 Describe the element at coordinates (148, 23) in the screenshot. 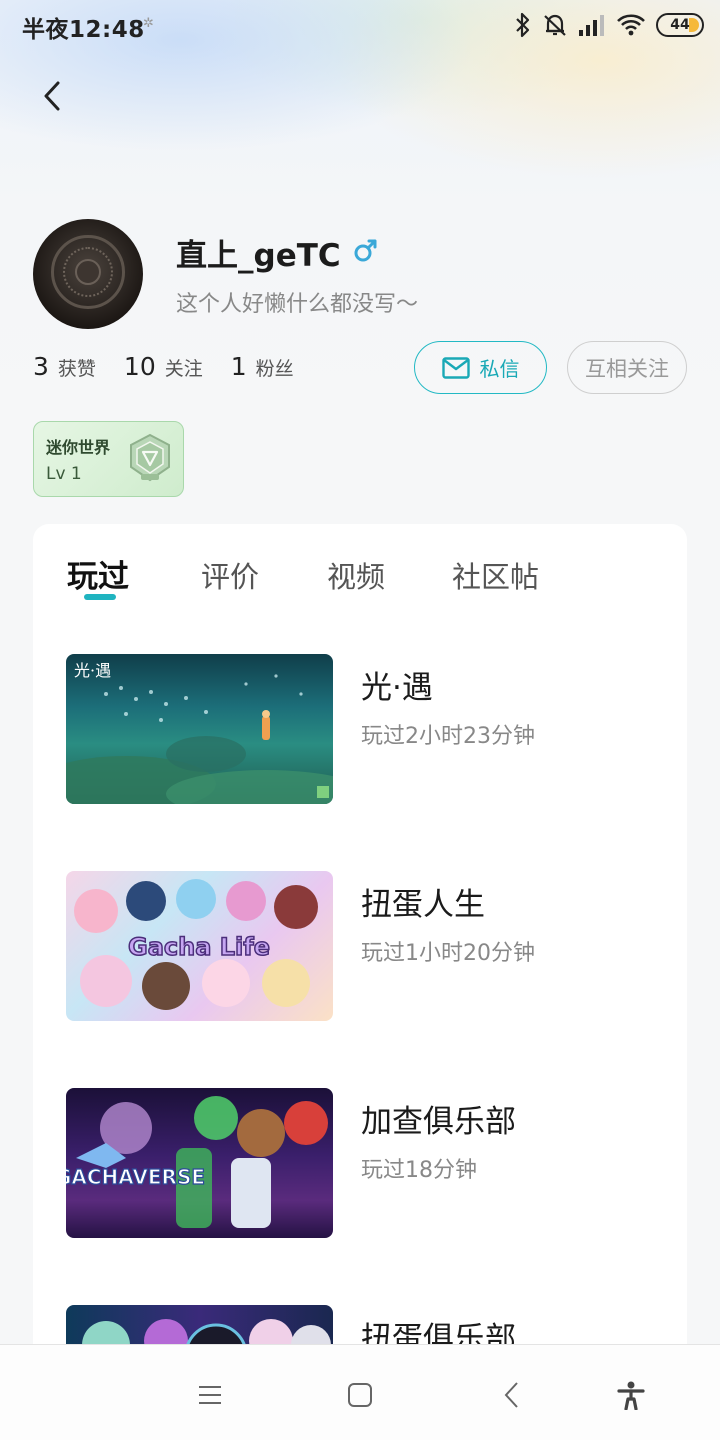

I see `notification-icon: ✲` at that location.